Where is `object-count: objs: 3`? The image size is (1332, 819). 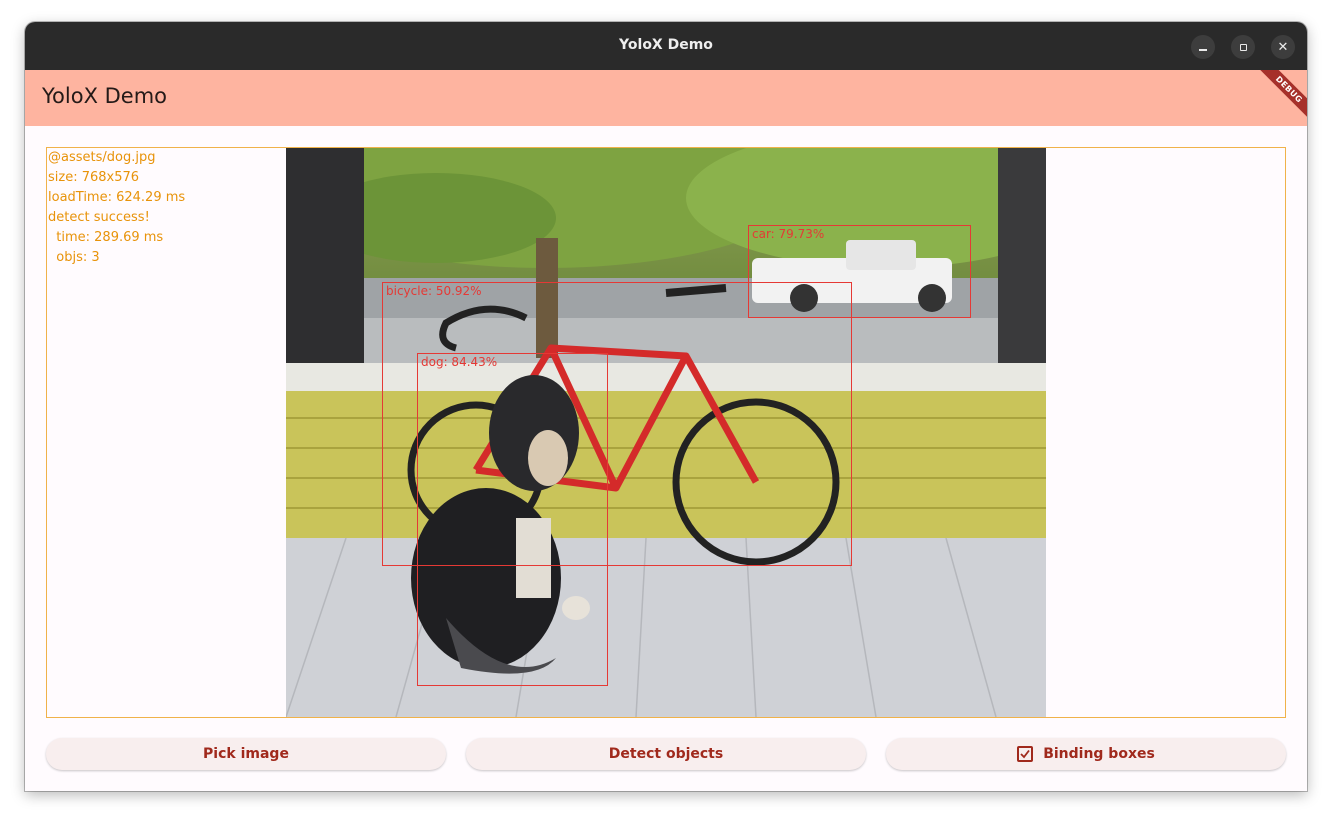
object-count: objs: 3 is located at coordinates (74, 257).